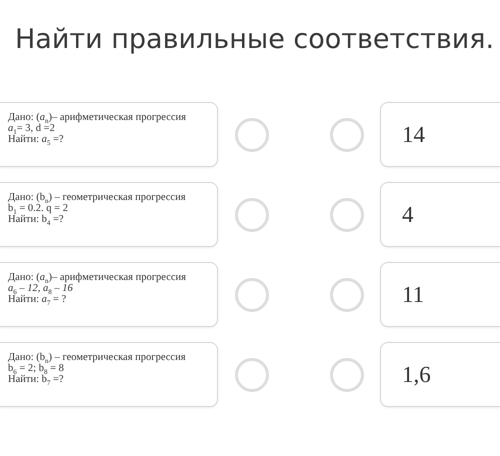 This screenshot has width=500, height=456. What do you see at coordinates (109, 134) in the screenshot?
I see `prompt-card: Дано: (a$_{n}$)– арифметическая прогрессия a$_{1}$= 3, d =2 Найти: a$_{5}$ =?` at bounding box center [109, 134].